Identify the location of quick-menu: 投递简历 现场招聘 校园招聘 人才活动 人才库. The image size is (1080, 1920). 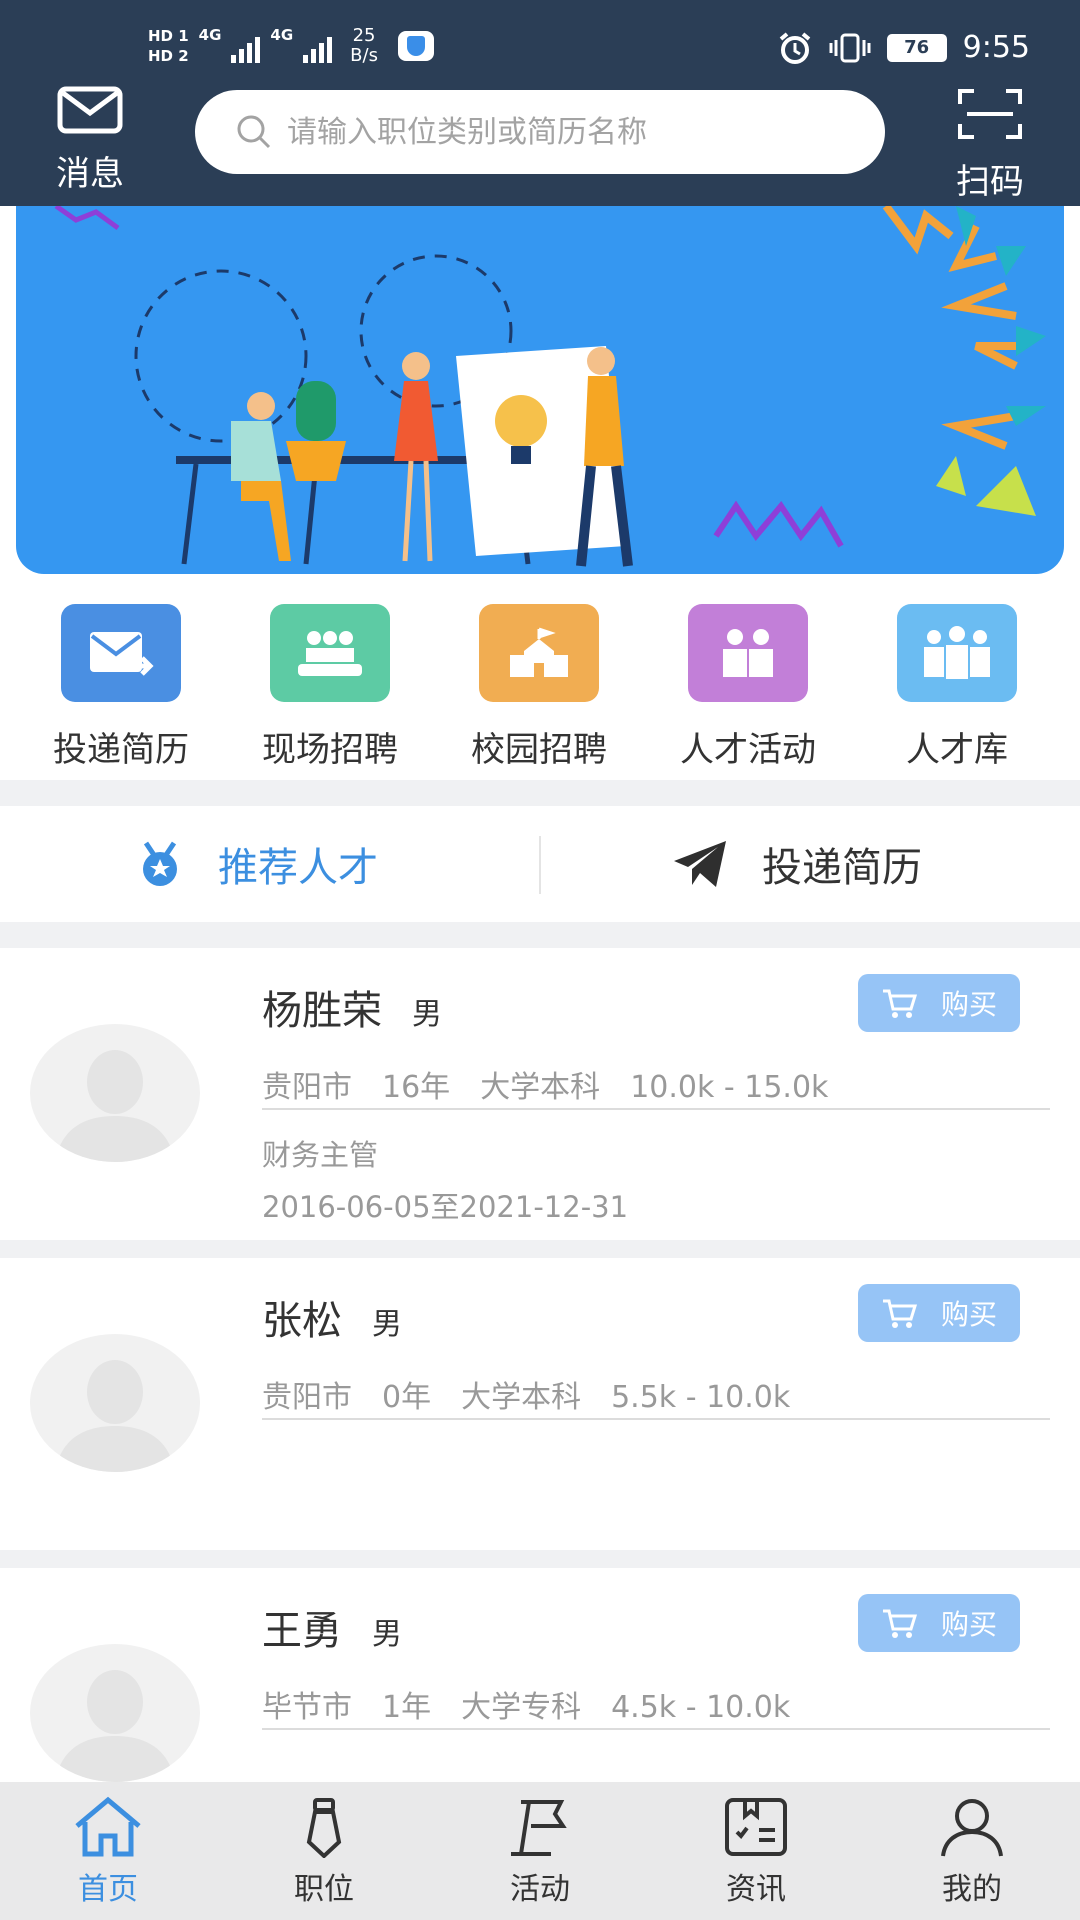
(540, 681).